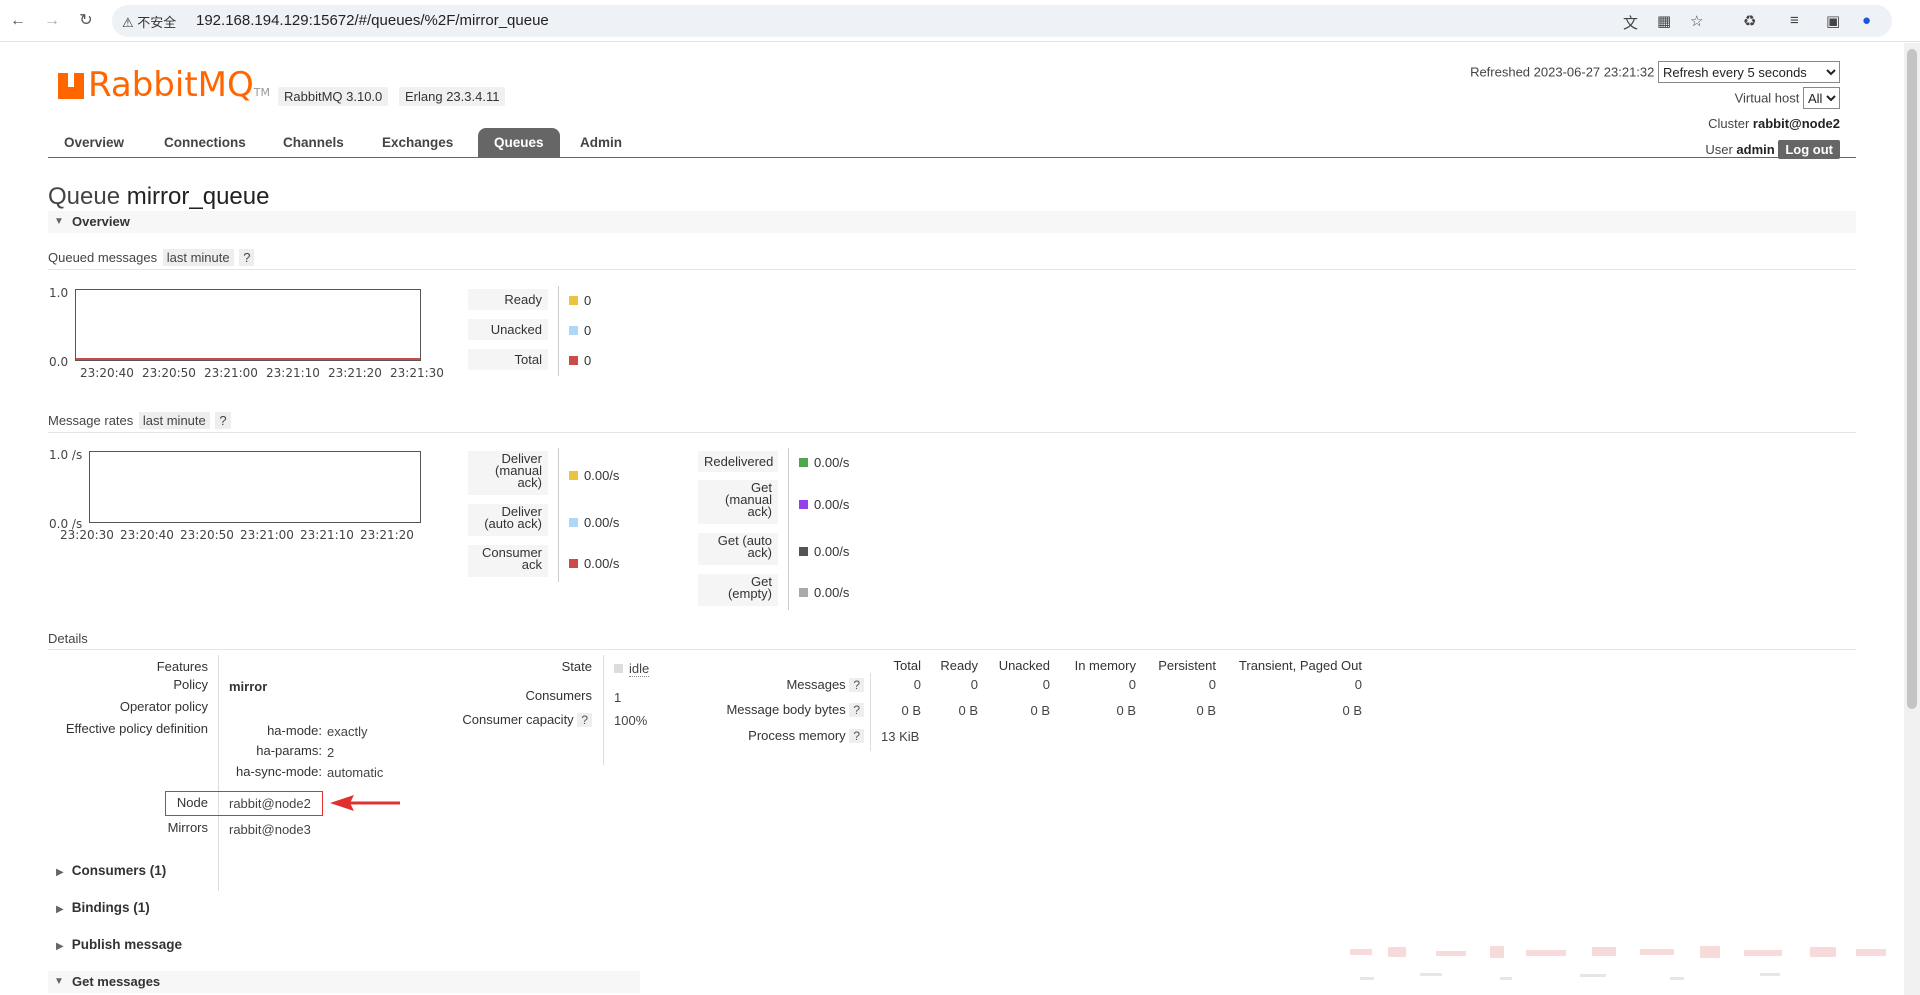 This screenshot has width=1920, height=995. I want to click on insecure-warning-icon: ⚠ 不安全, so click(149, 21).